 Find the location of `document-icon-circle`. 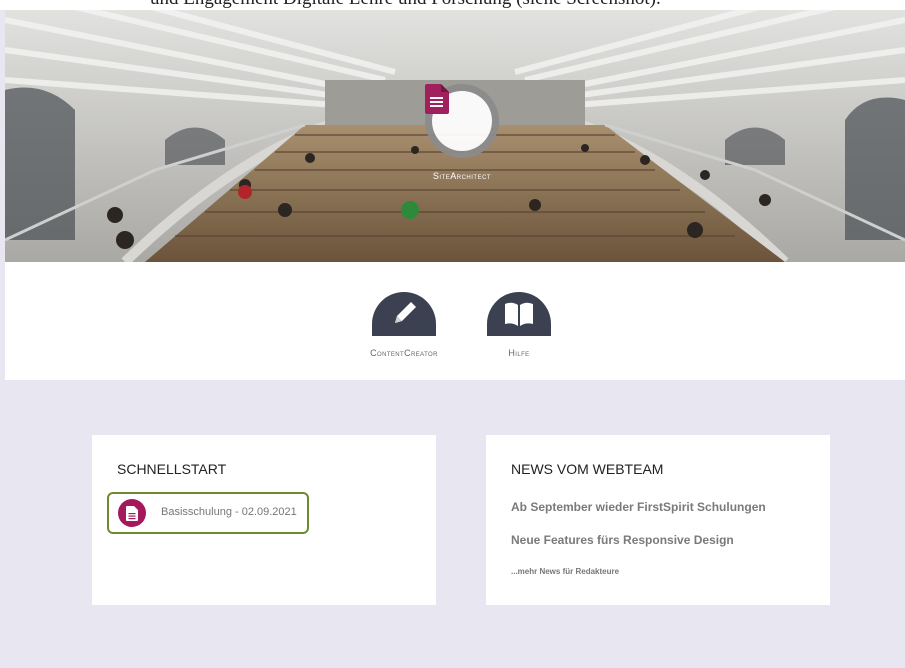

document-icon-circle is located at coordinates (132, 513).